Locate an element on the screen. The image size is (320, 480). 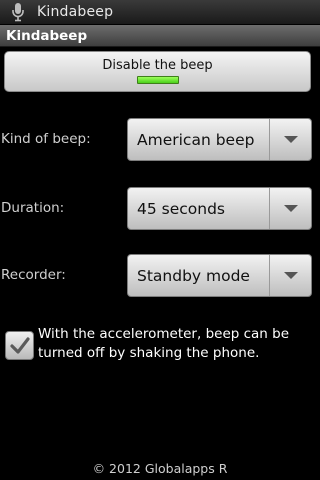
recorder-spinner: Standby mode is located at coordinates (219, 275).